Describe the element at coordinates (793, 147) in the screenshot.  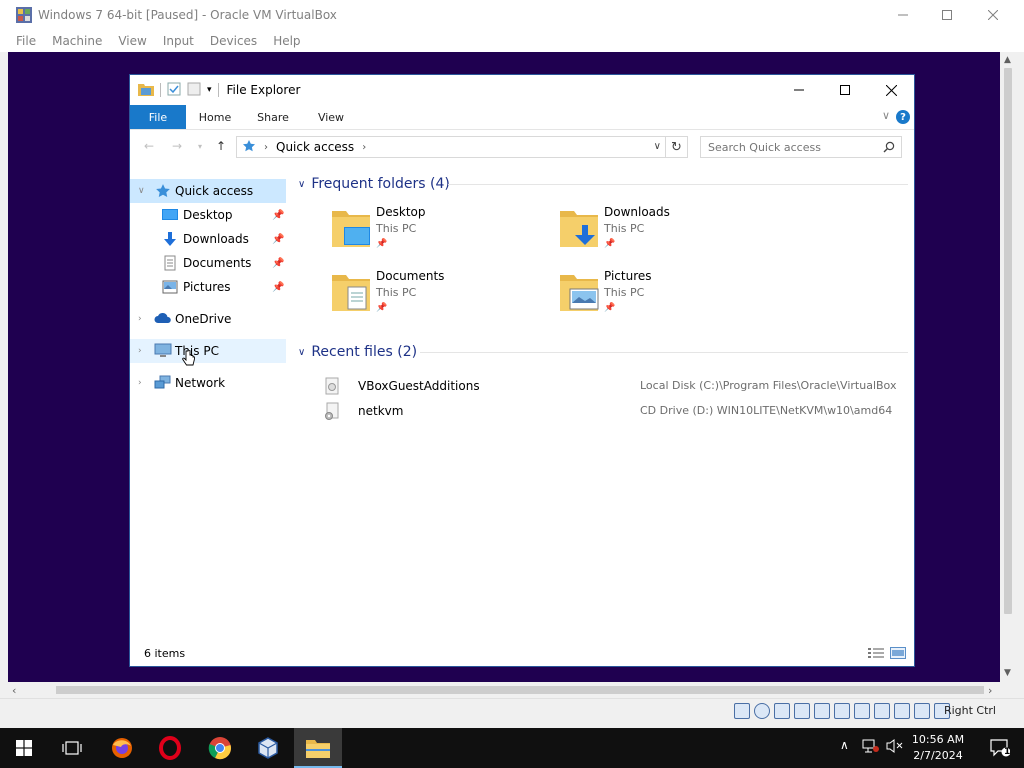
I see `search-input` at that location.